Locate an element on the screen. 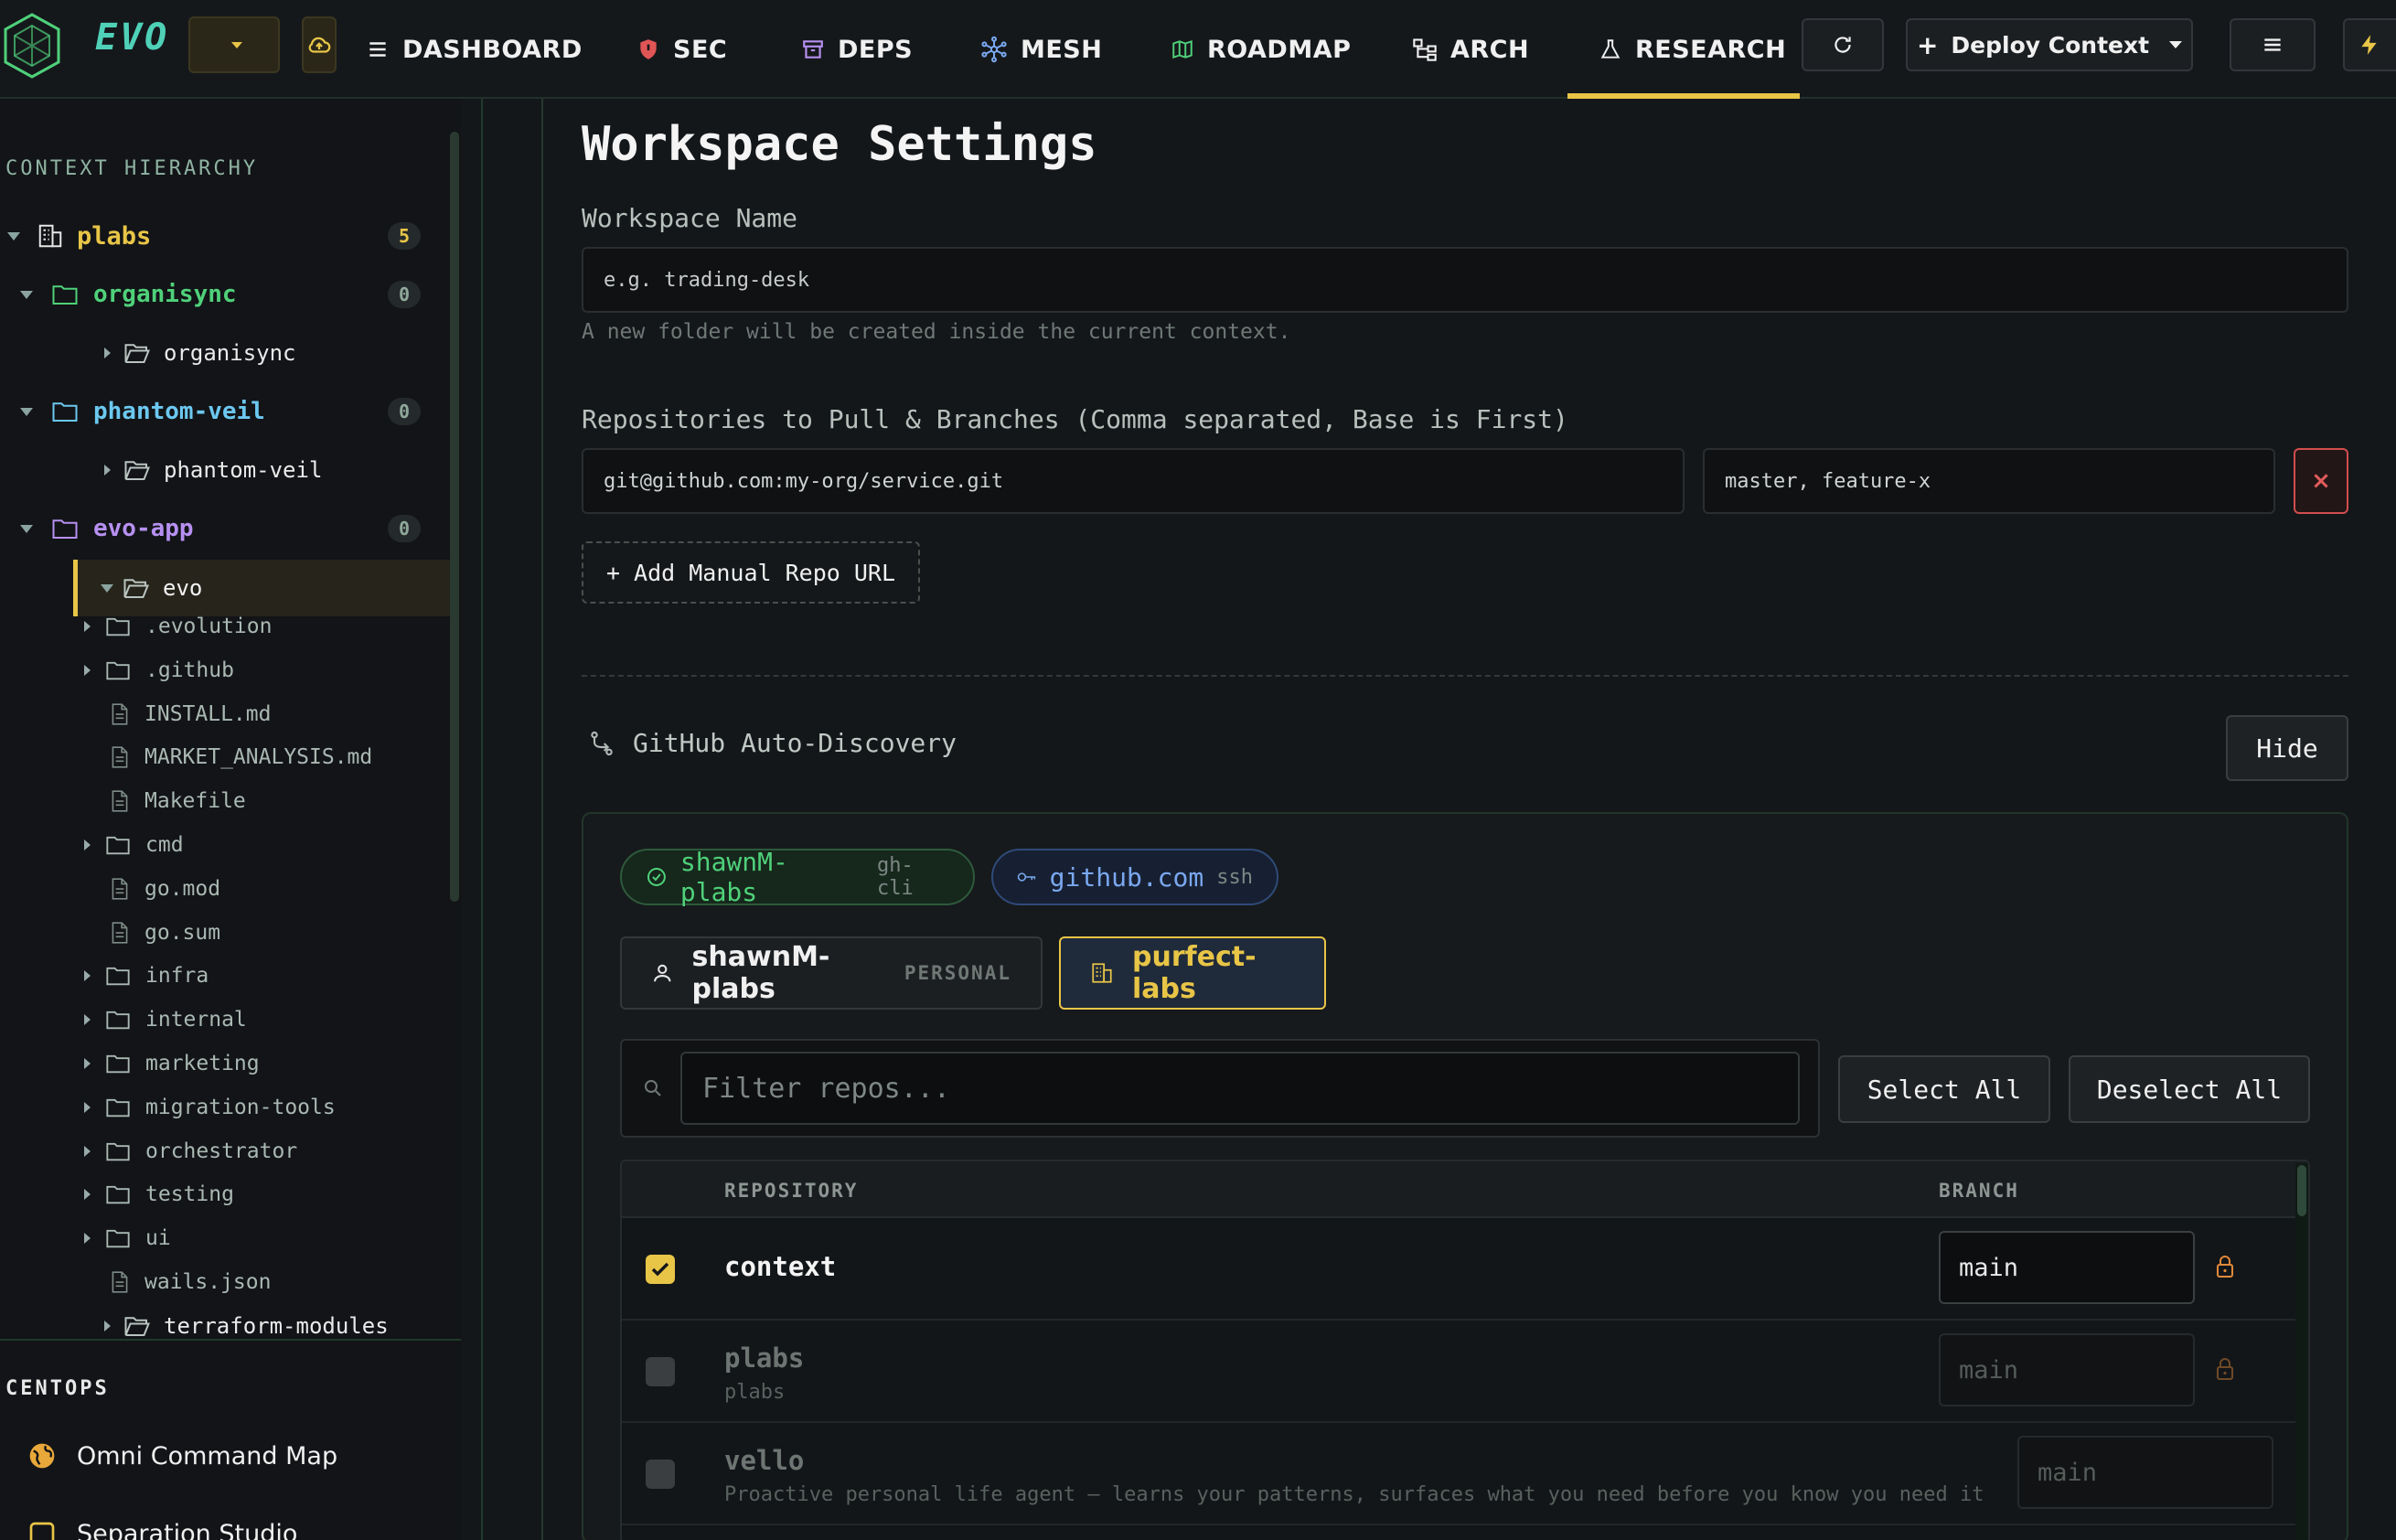 This screenshot has width=2396, height=1540. deselect-all-button: Deselect All is located at coordinates (2190, 1089).